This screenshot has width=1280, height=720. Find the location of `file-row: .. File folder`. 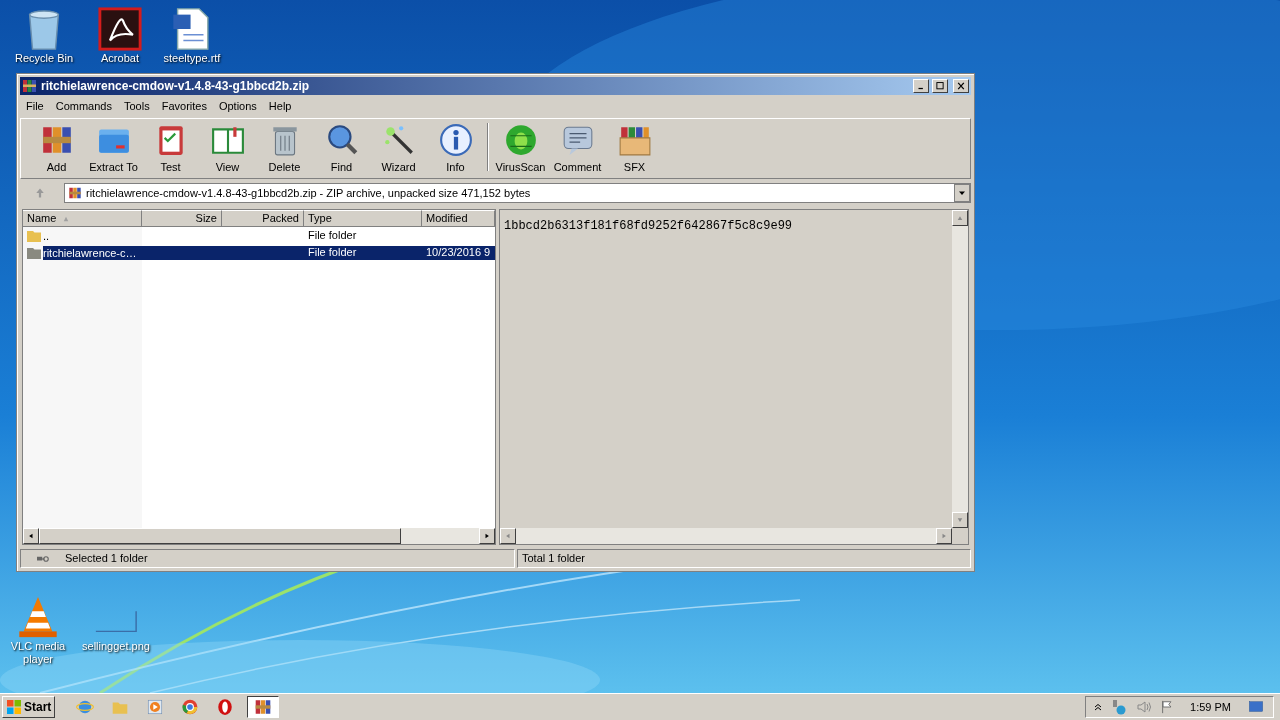

file-row: .. File folder is located at coordinates (269, 235).